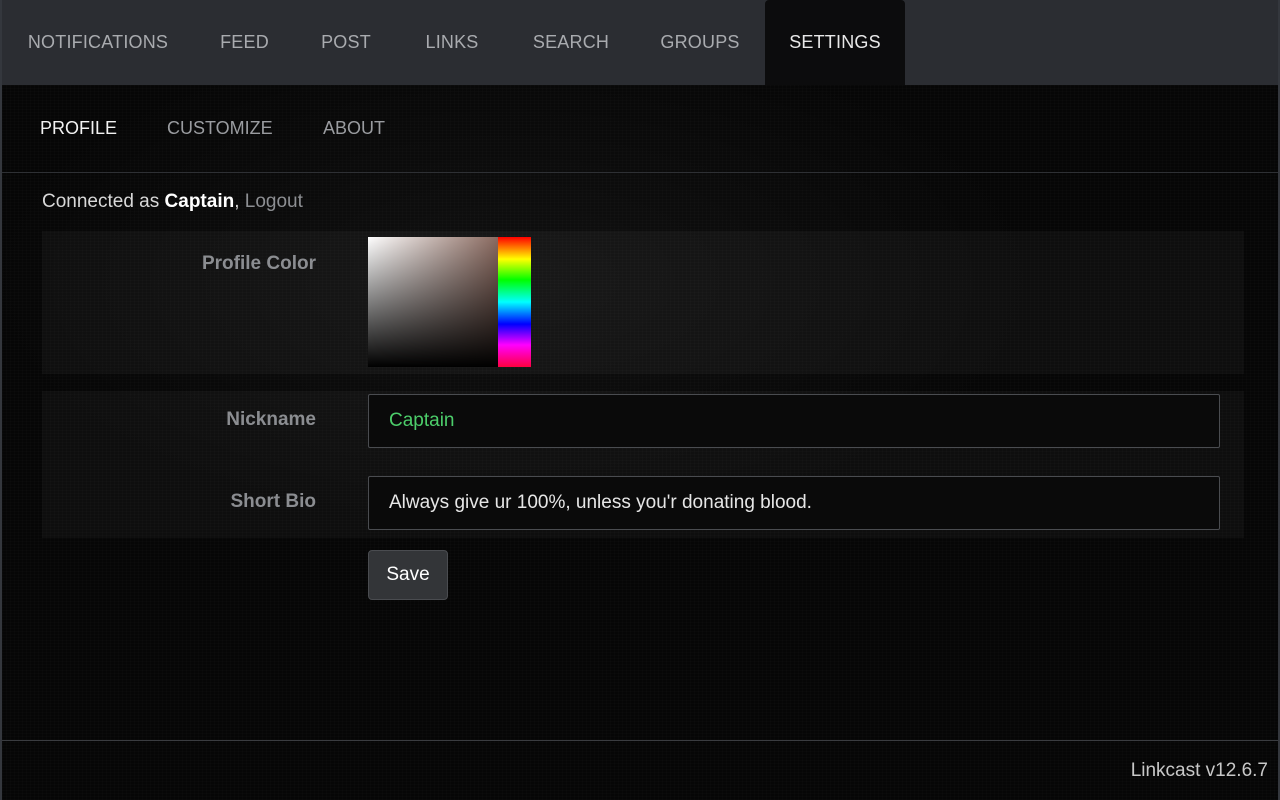 This screenshot has width=1280, height=800. What do you see at coordinates (244, 42) in the screenshot?
I see `tab-feed: FEED` at bounding box center [244, 42].